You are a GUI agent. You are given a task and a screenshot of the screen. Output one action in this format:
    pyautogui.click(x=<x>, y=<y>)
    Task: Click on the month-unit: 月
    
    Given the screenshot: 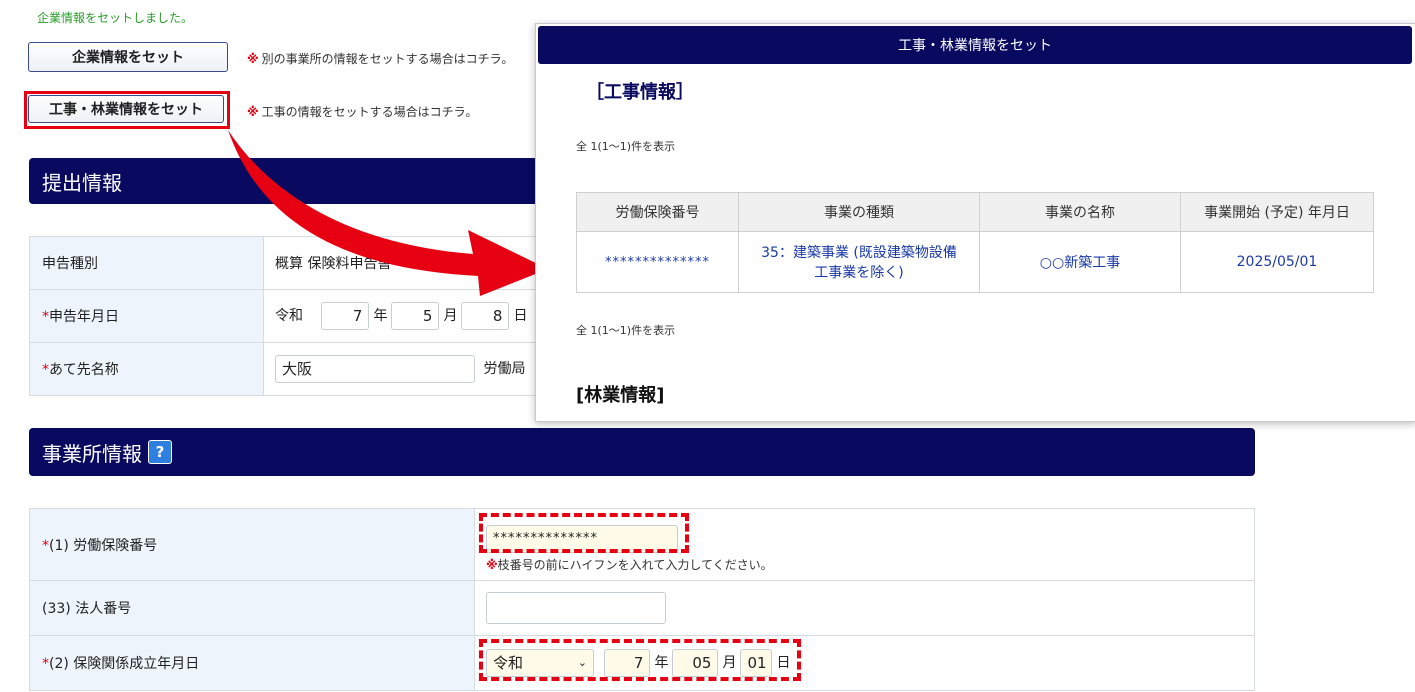 What is the action you would take?
    pyautogui.click(x=450, y=316)
    